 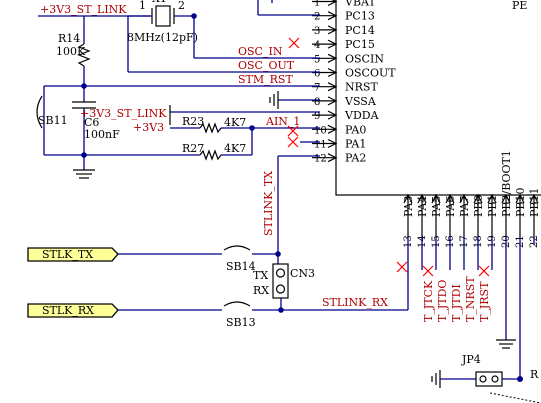 I want to click on jp4-ref: JP4, so click(x=471, y=359).